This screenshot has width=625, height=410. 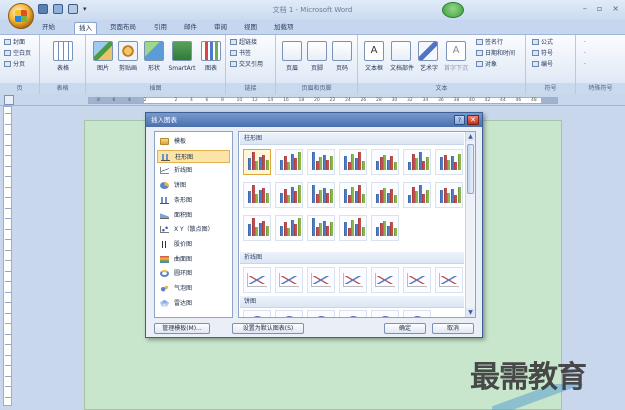 I want to click on chart-type-item: 饼图, so click(x=193, y=185).